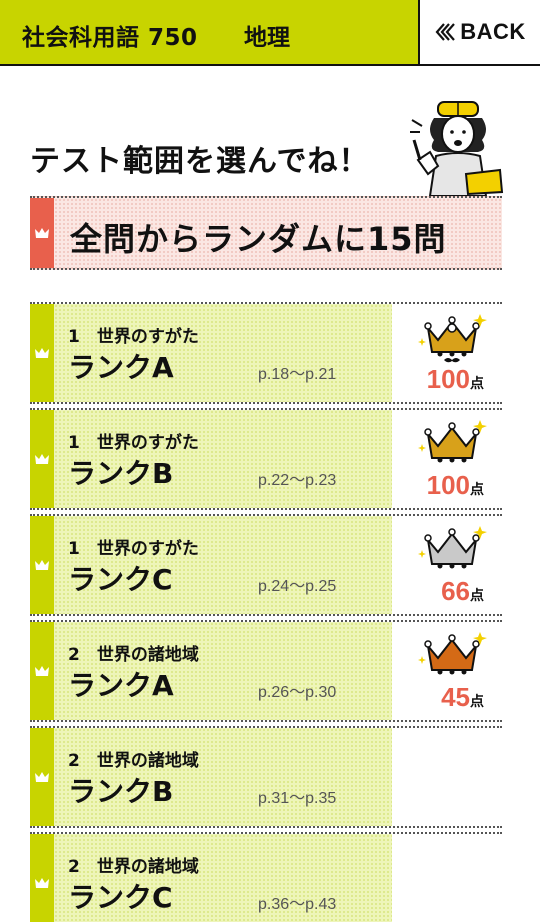 This screenshot has width=540, height=922. I want to click on test-score: 66点, so click(462, 591).